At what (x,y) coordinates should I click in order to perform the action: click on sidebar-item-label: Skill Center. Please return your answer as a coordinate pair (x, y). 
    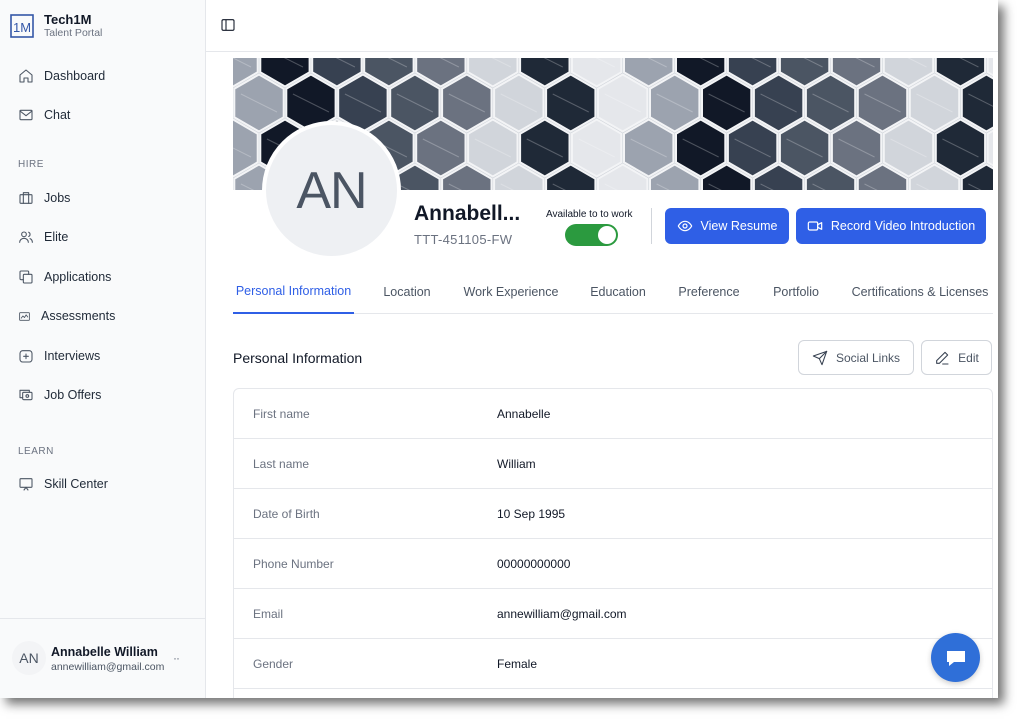
    Looking at the image, I should click on (76, 484).